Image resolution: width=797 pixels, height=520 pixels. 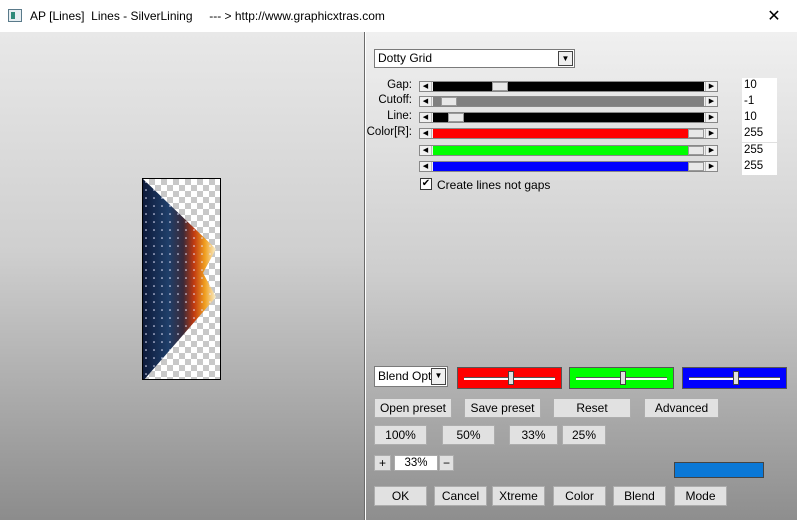 What do you see at coordinates (389, 132) in the screenshot?
I see `slider-label: Color[R]:` at bounding box center [389, 132].